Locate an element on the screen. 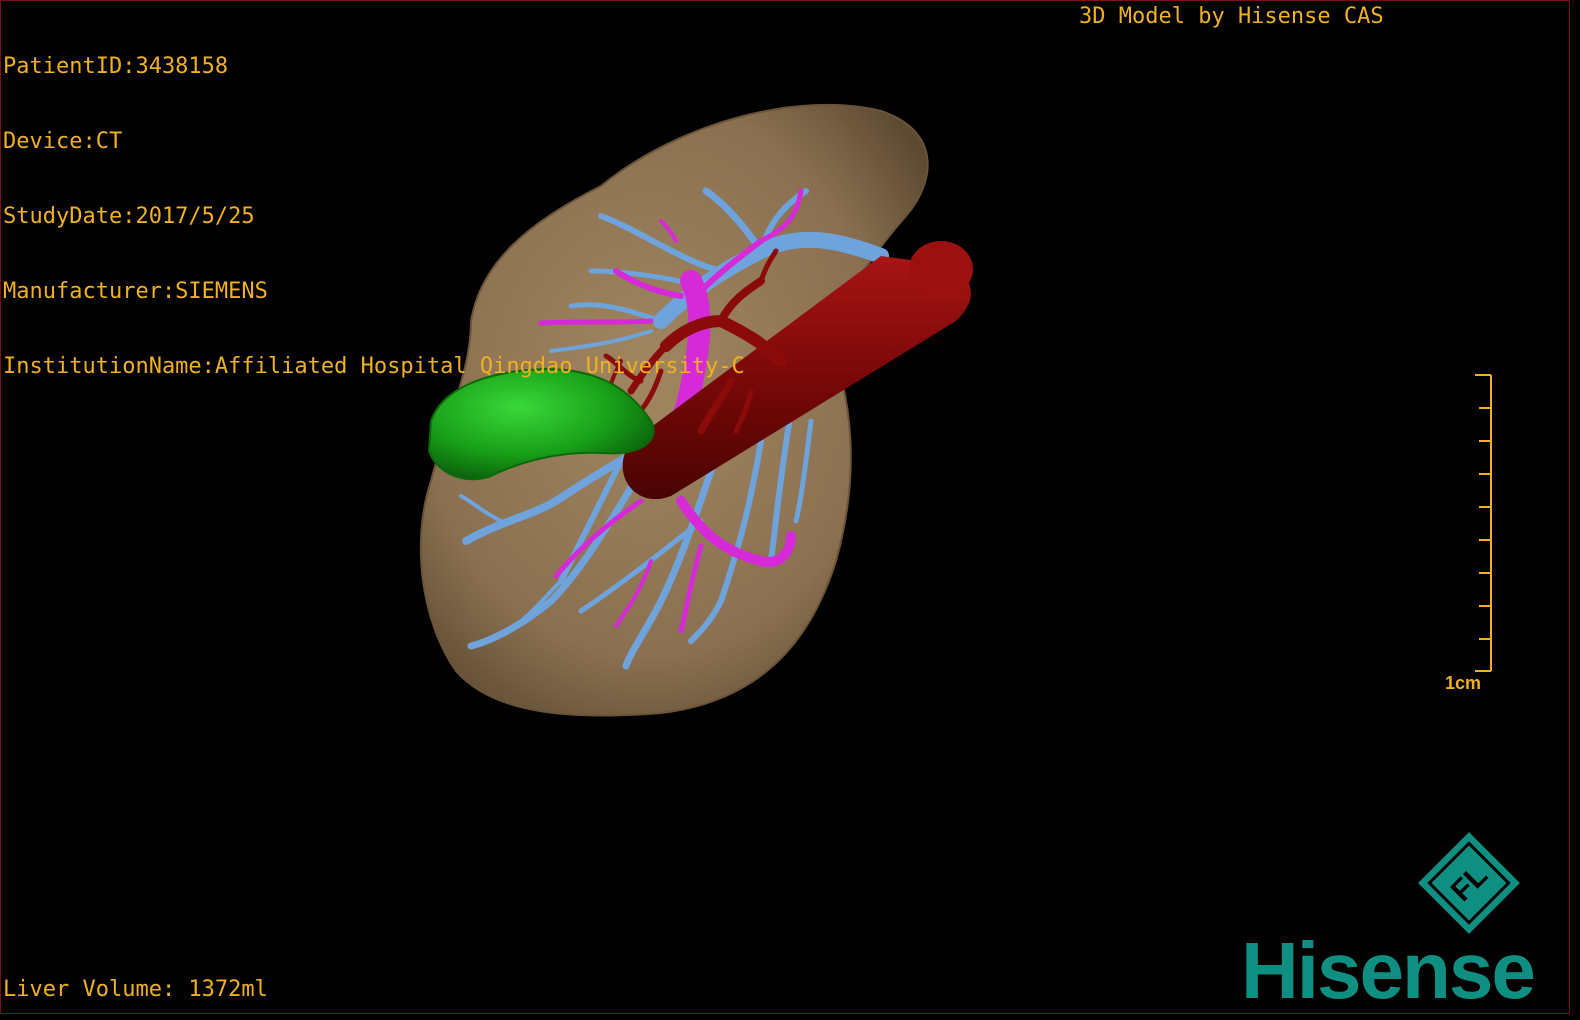  hisense-logo-text: Hisense is located at coordinates (1388, 970).